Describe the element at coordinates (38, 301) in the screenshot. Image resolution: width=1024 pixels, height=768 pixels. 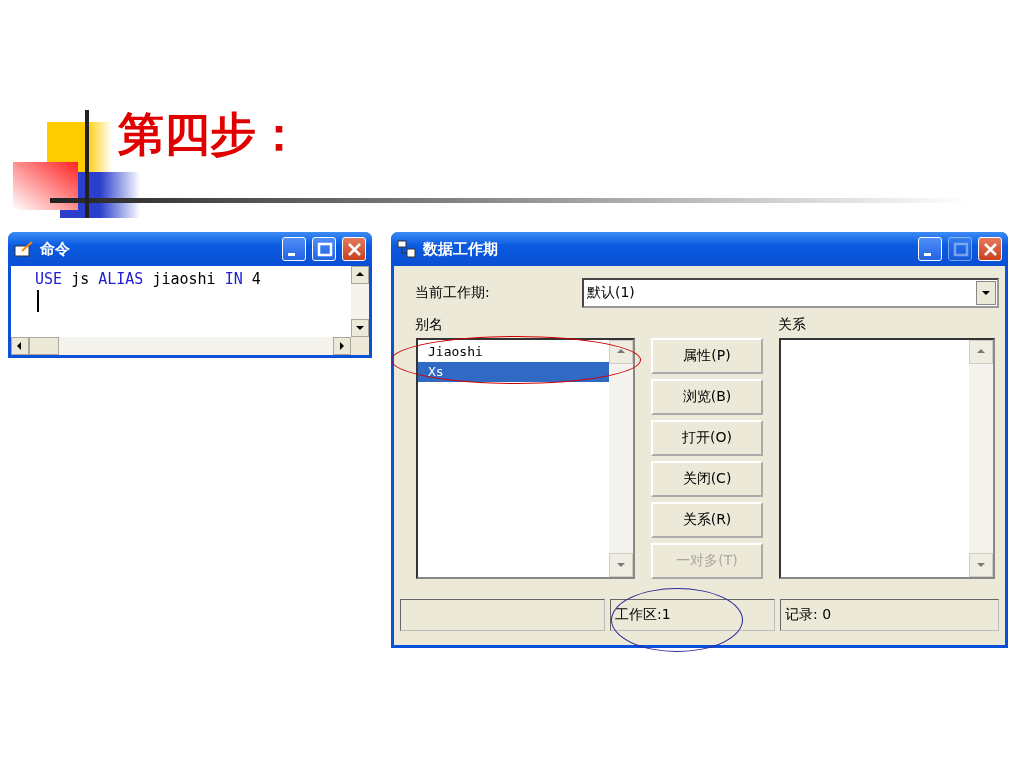
I see `text-cursor` at that location.